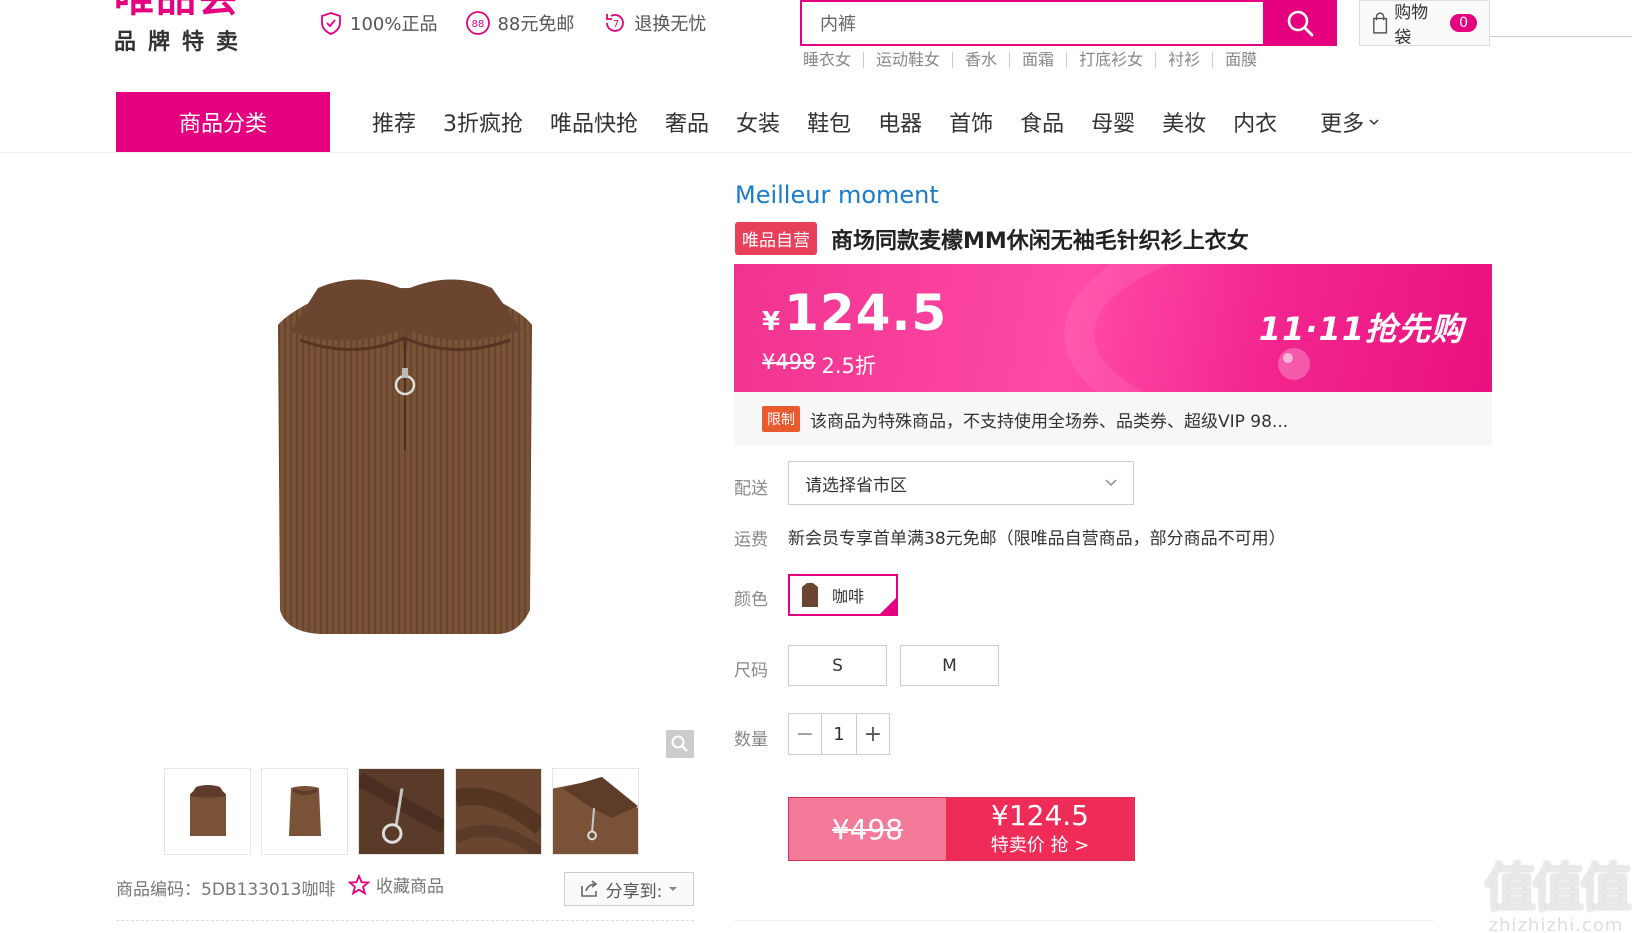 Image resolution: width=1632 pixels, height=933 pixels. What do you see at coordinates (1113, 122) in the screenshot?
I see `nav-item-baby: 母婴` at bounding box center [1113, 122].